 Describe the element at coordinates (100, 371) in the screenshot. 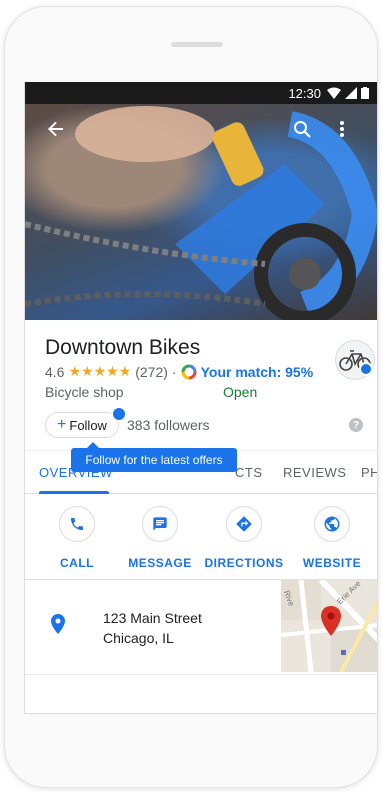

I see `rating-stars: ★★★★★` at that location.